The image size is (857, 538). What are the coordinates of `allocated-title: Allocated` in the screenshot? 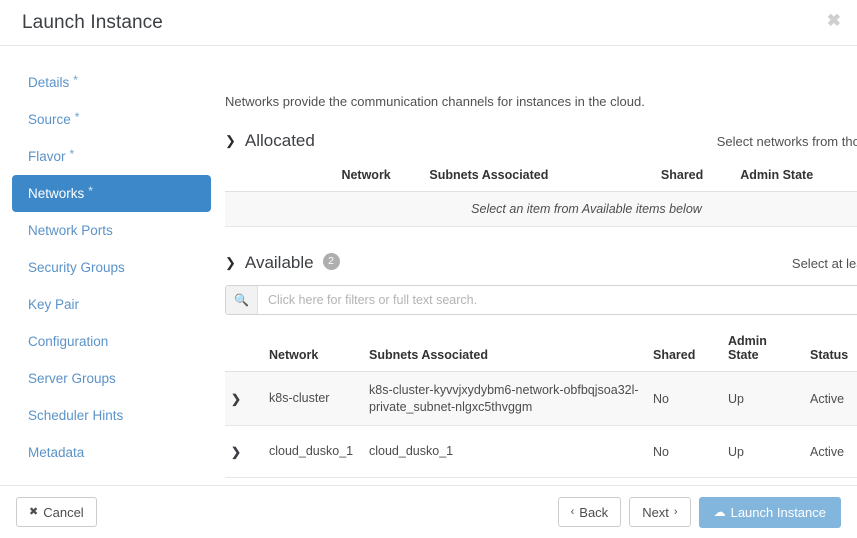 It's located at (279, 140).